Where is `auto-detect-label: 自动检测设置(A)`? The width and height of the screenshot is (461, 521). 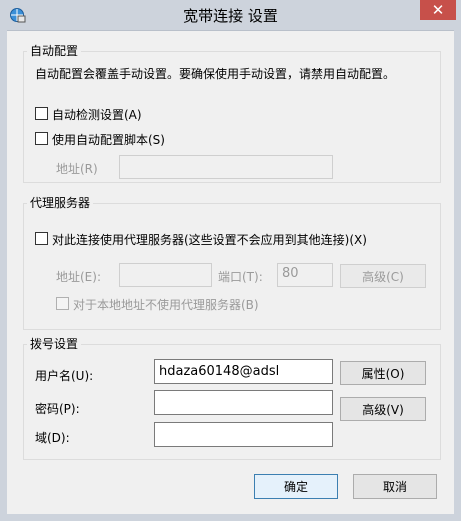 auto-detect-label: 自动检测设置(A) is located at coordinates (97, 114).